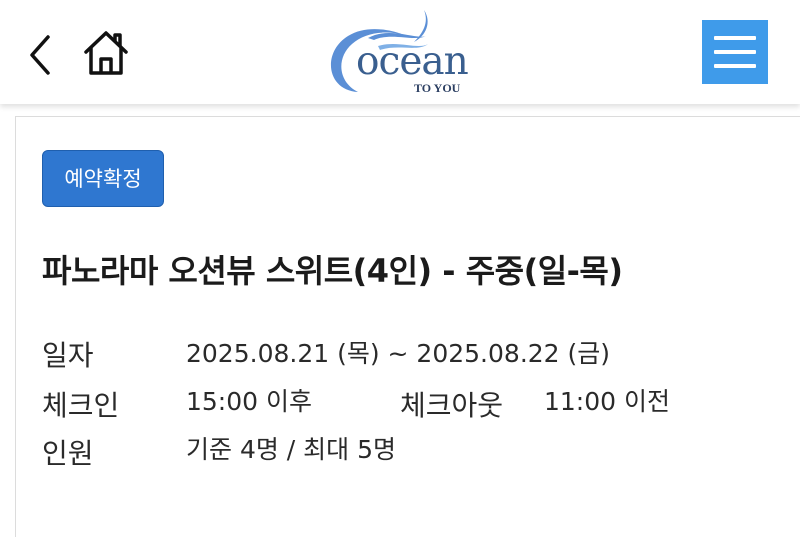 The width and height of the screenshot is (800, 537). I want to click on chevron-left-icon, so click(40, 55).